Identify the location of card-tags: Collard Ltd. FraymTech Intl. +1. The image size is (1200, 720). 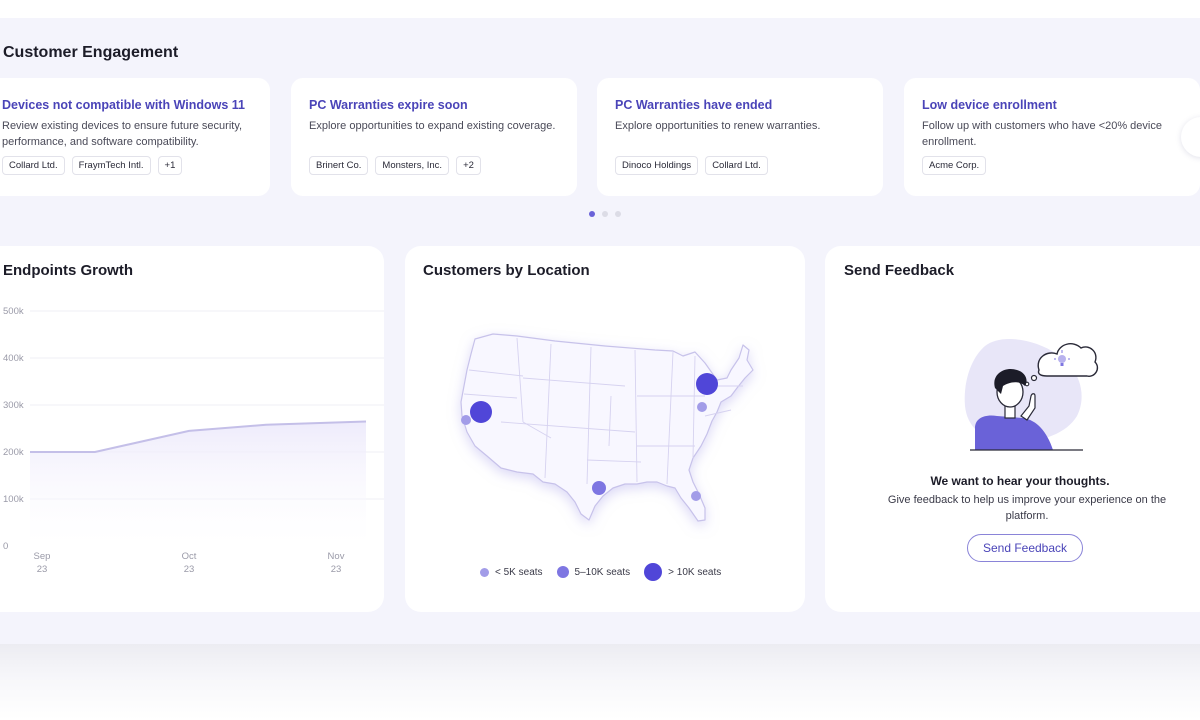
(136, 165).